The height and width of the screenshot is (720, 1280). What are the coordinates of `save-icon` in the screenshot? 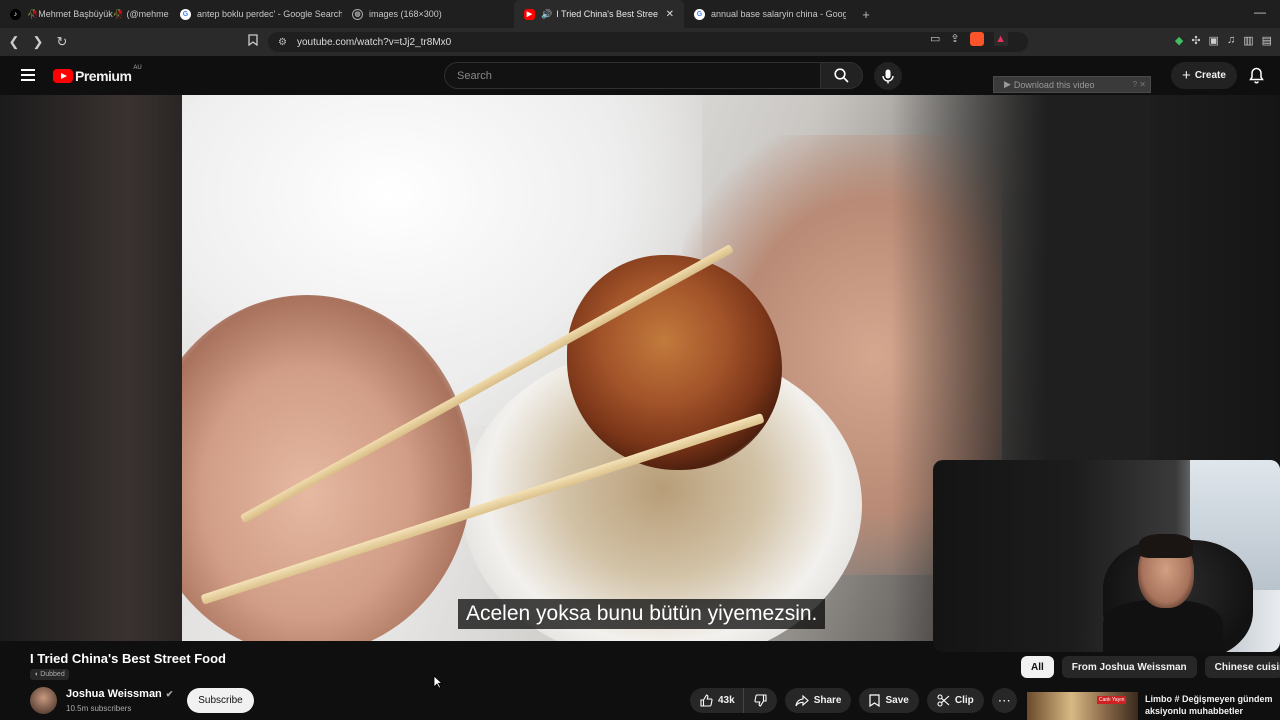 It's located at (875, 700).